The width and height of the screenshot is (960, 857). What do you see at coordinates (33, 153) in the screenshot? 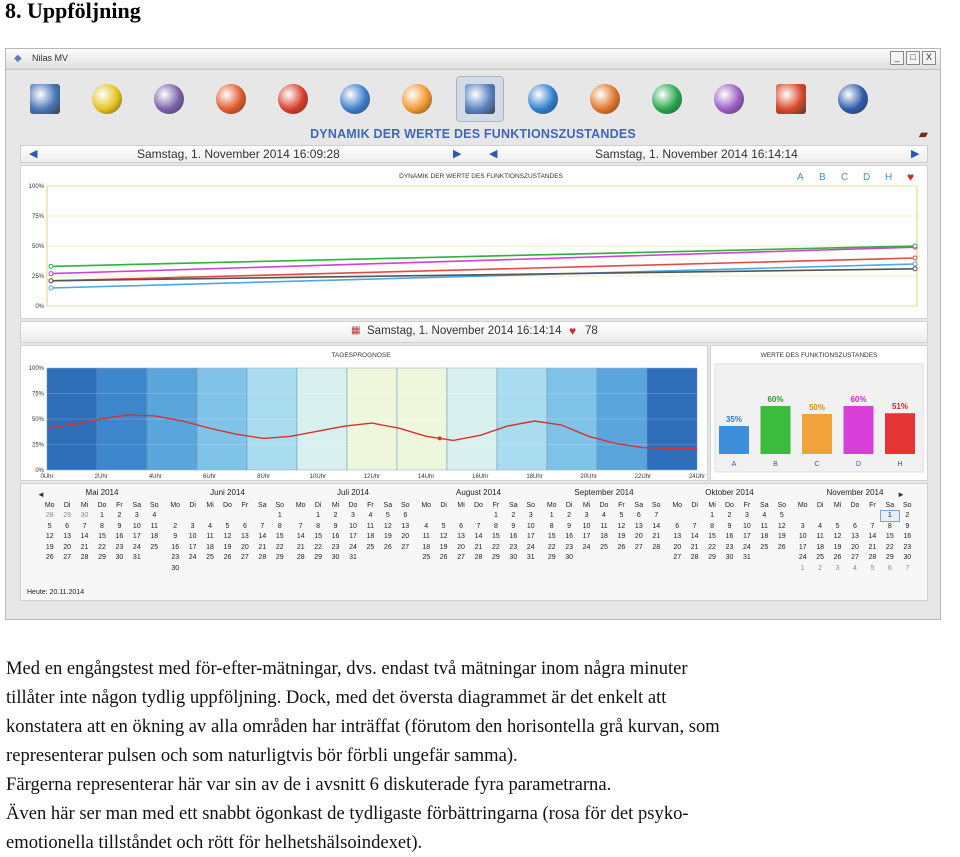
I see `prev-left-arrow-icon: ◀` at bounding box center [33, 153].